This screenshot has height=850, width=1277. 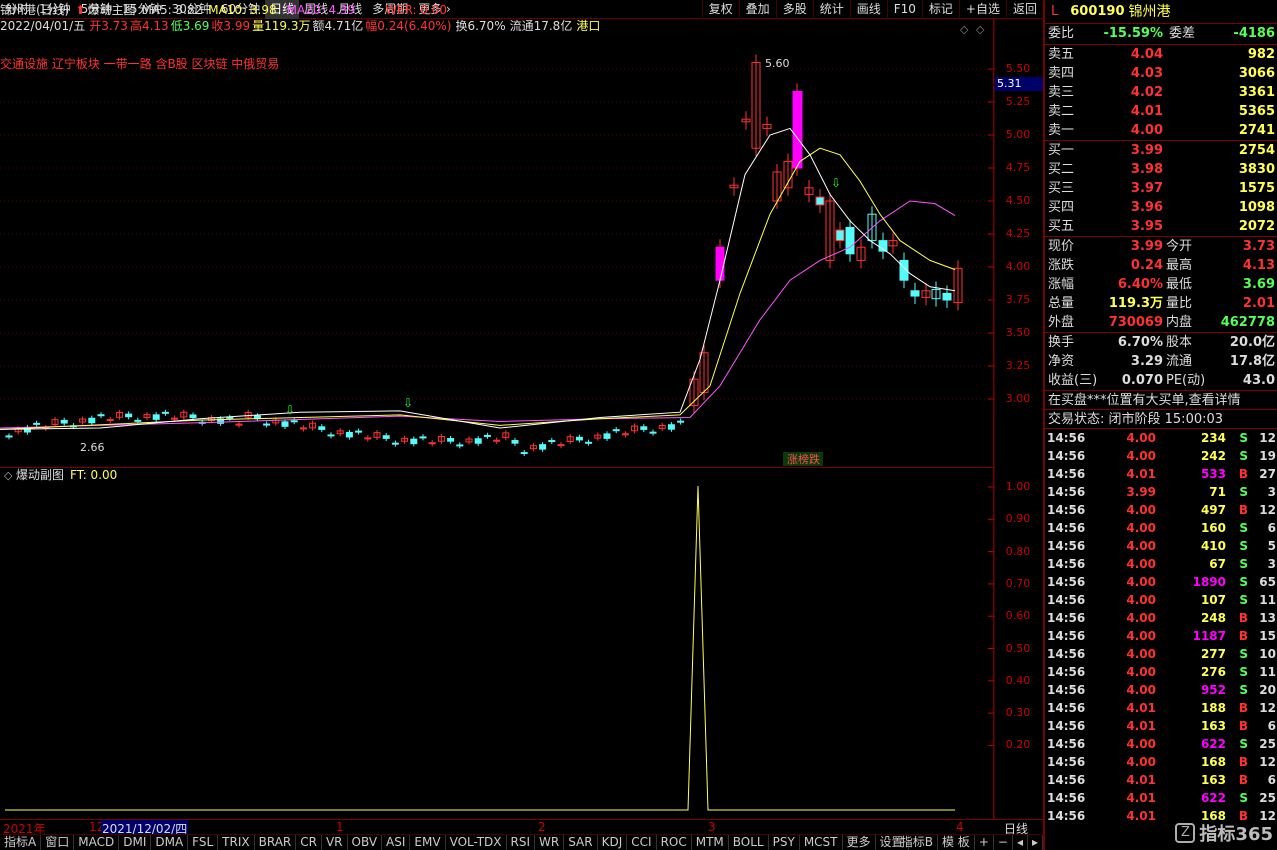 What do you see at coordinates (276, 842) in the screenshot?
I see `indicator-tab: BRAR` at bounding box center [276, 842].